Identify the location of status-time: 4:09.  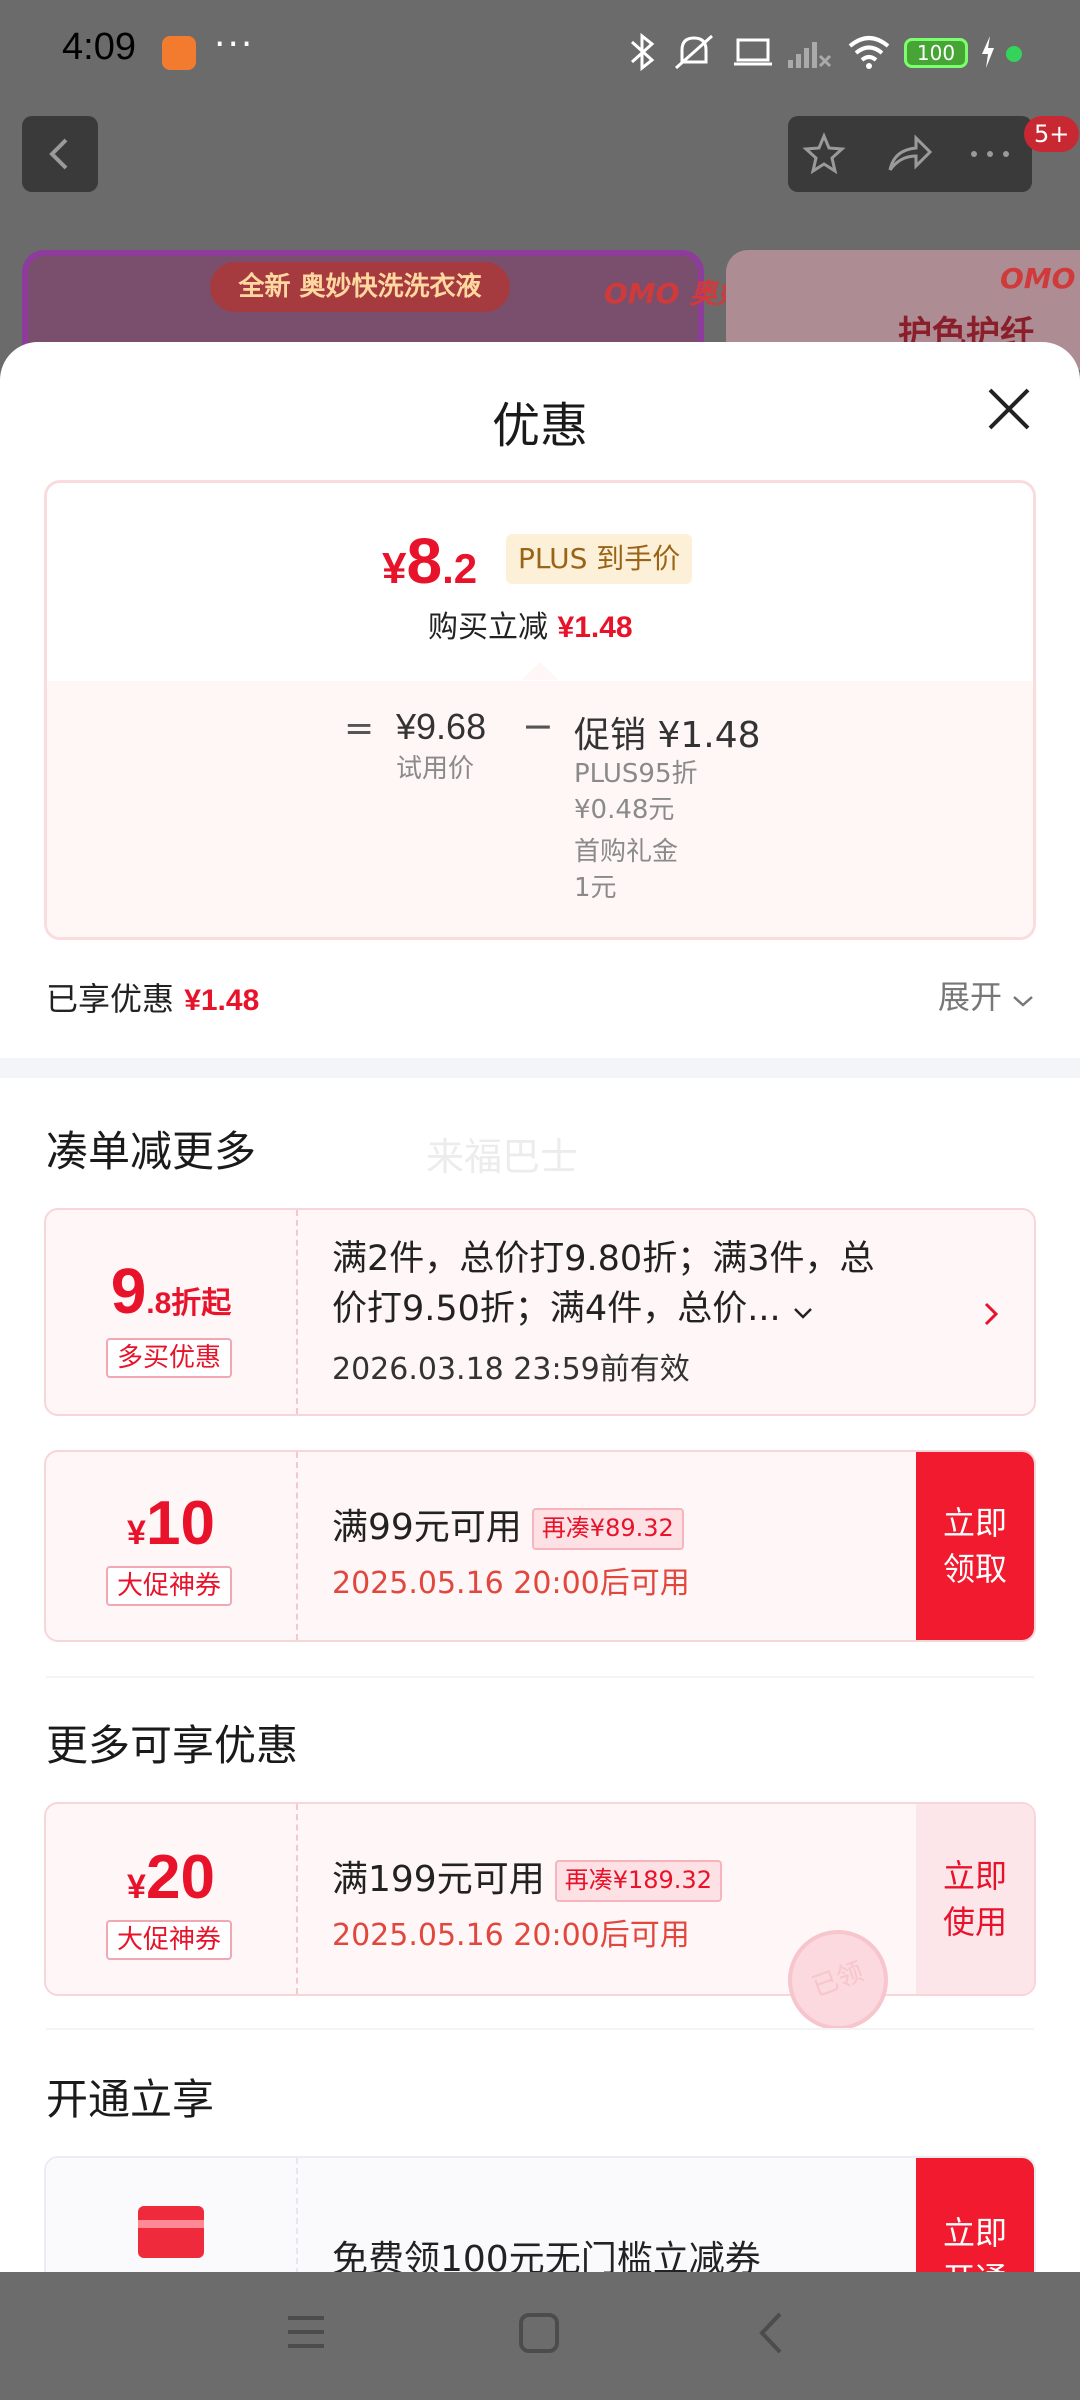
(99, 47).